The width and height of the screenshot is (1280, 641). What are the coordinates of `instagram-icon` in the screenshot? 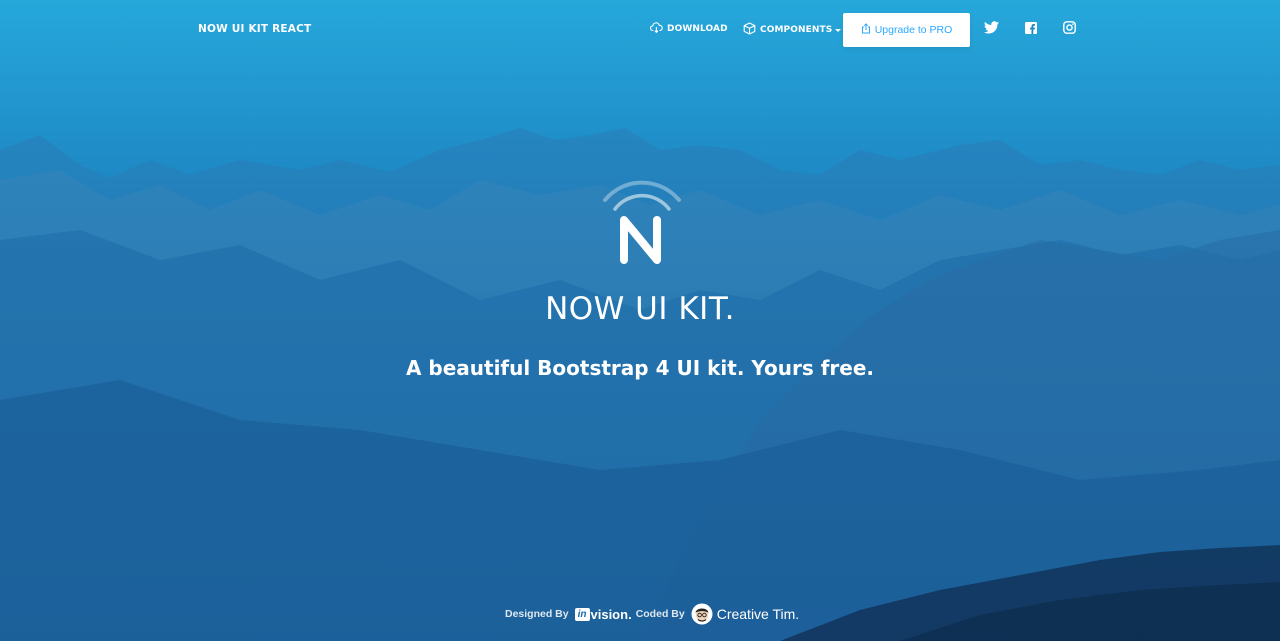 It's located at (1069, 30).